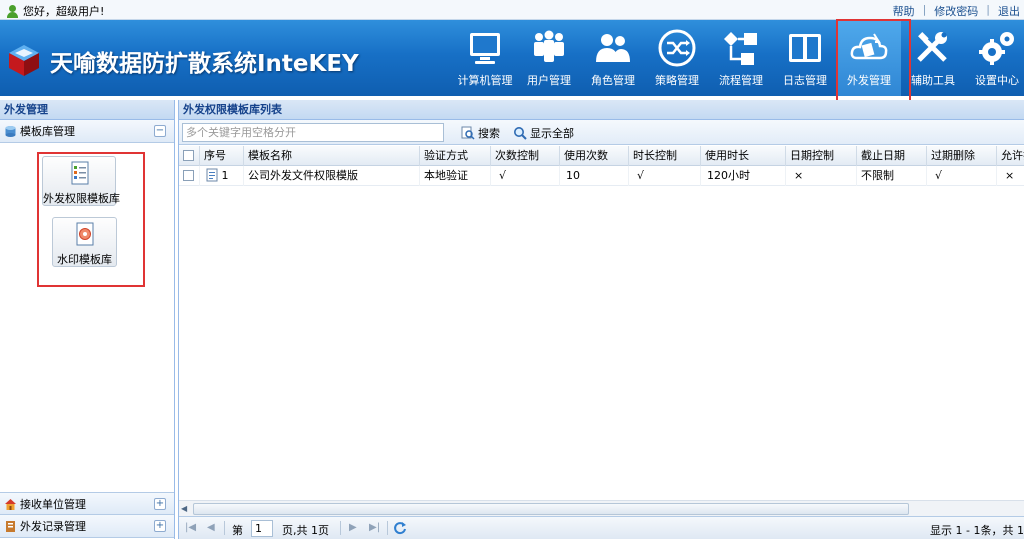  What do you see at coordinates (869, 58) in the screenshot?
I see `nav-outgoing-management: 外发管理` at bounding box center [869, 58].